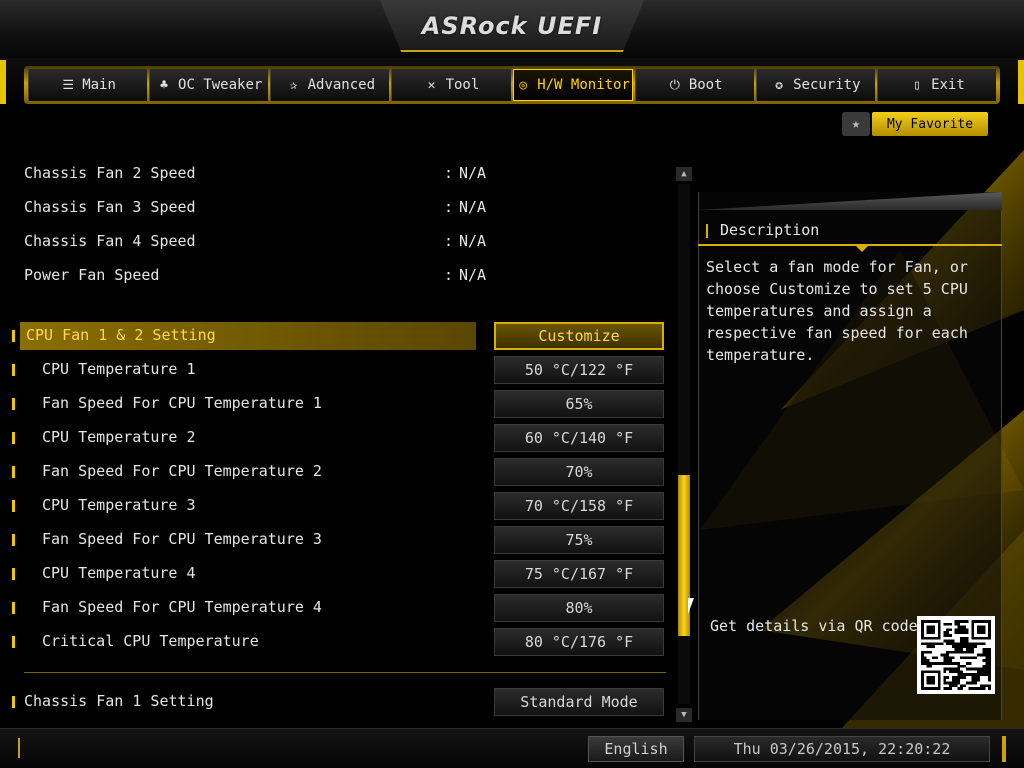 This screenshot has height=768, width=1024. What do you see at coordinates (579, 370) in the screenshot?
I see `setting-value-button: 50 °C/122 °F` at bounding box center [579, 370].